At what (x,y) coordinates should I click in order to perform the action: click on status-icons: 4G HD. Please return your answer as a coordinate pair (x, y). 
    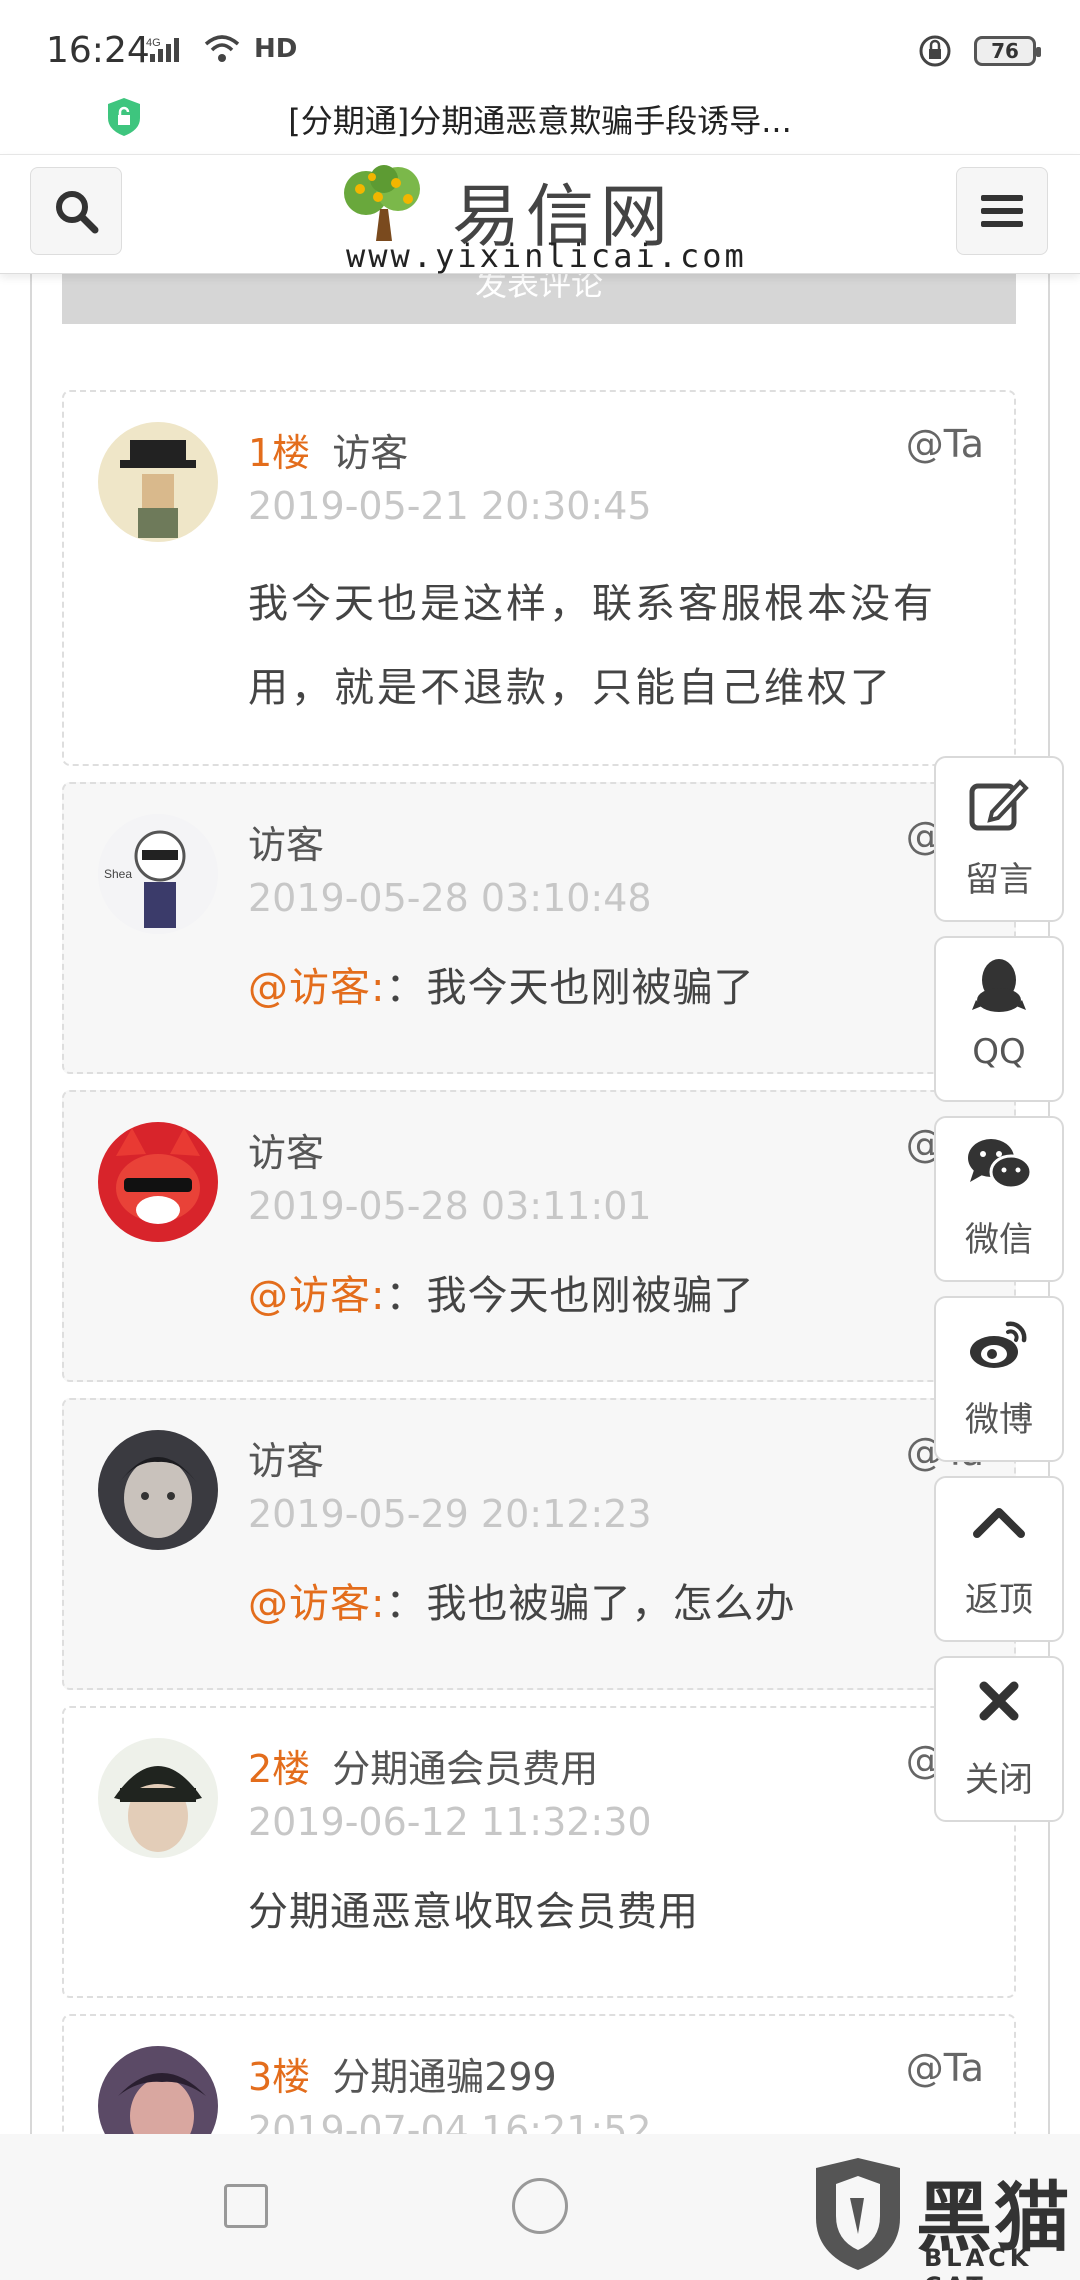
    Looking at the image, I should click on (221, 49).